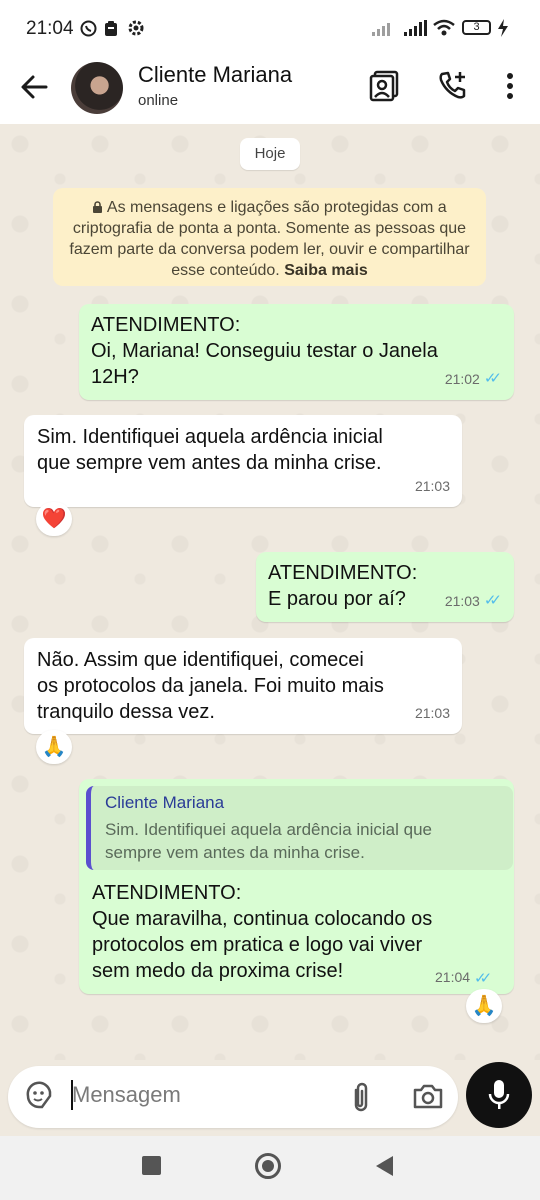  I want to click on lock-icon, so click(98, 207).